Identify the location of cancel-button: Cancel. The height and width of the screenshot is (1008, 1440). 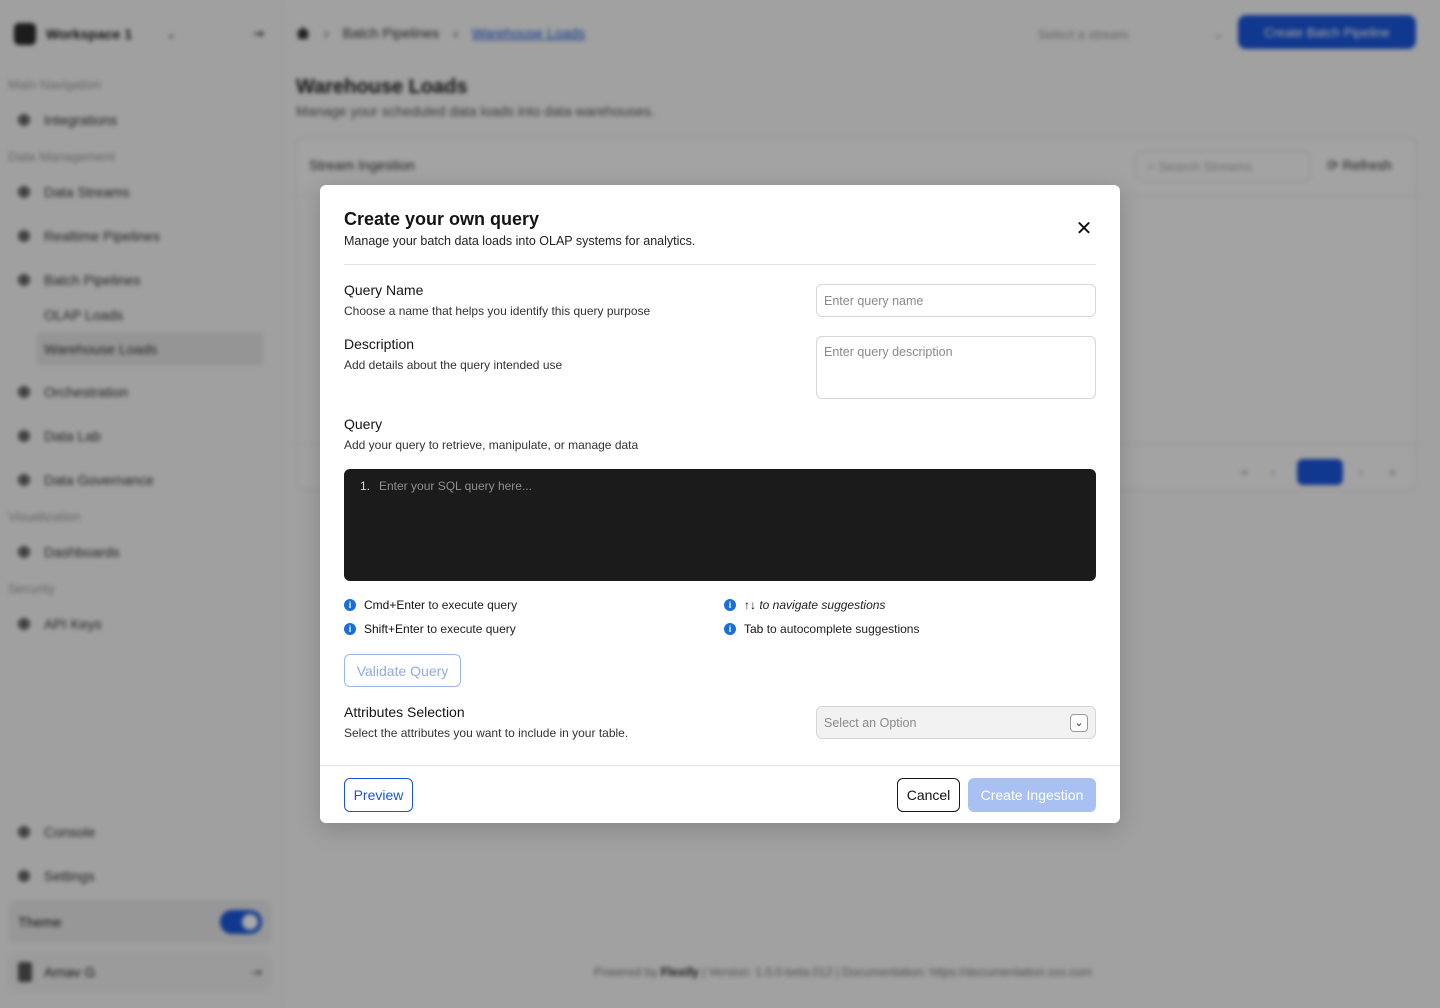
(928, 795).